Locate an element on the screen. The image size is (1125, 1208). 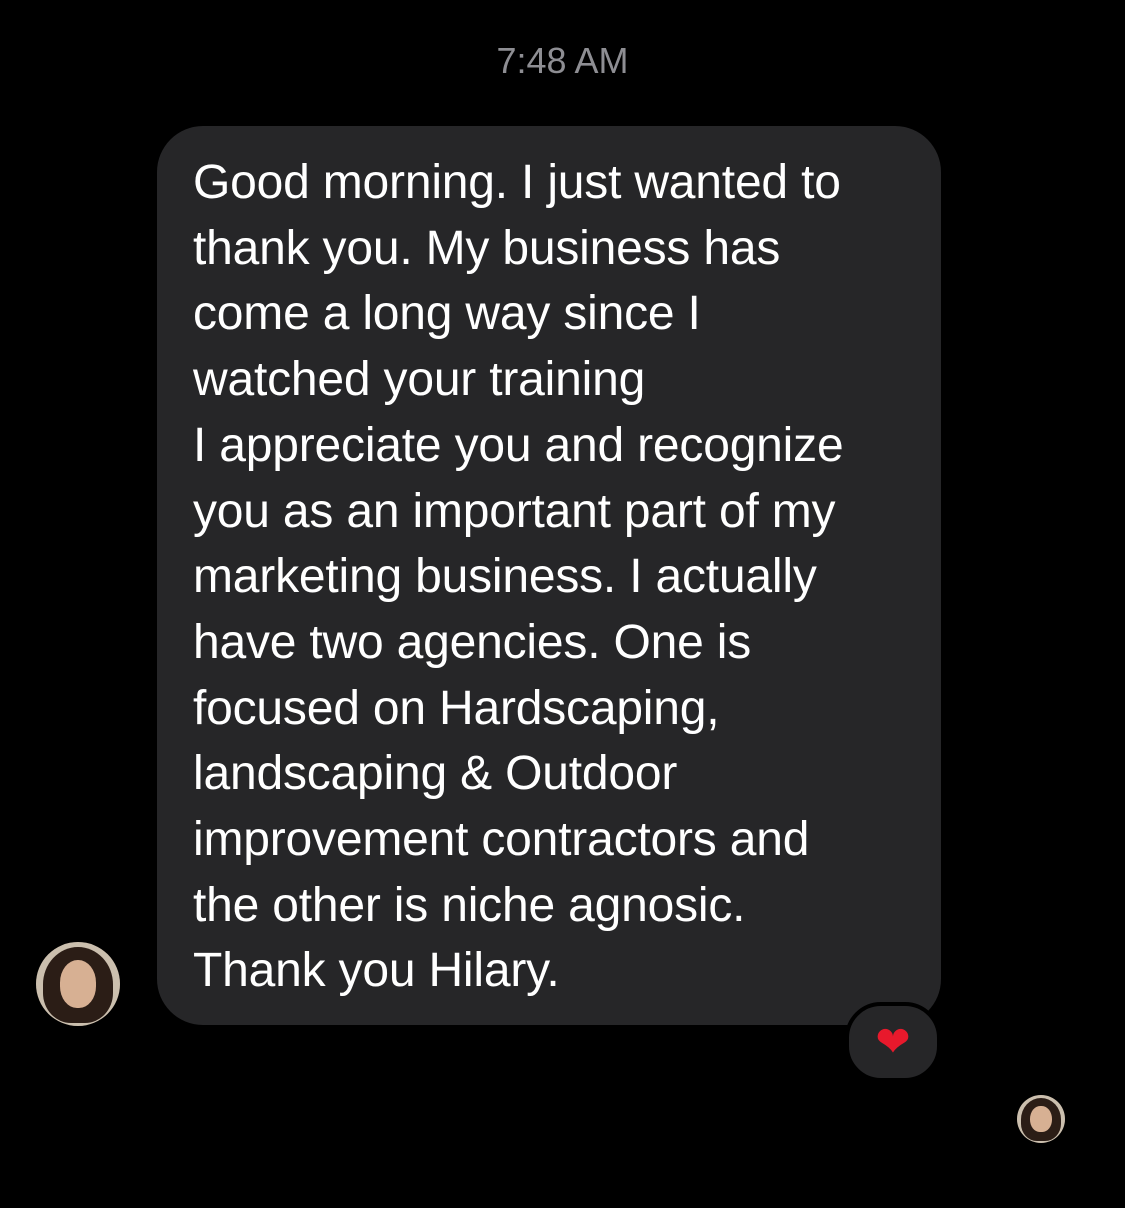
read-receipt-avatar is located at coordinates (1041, 1119).